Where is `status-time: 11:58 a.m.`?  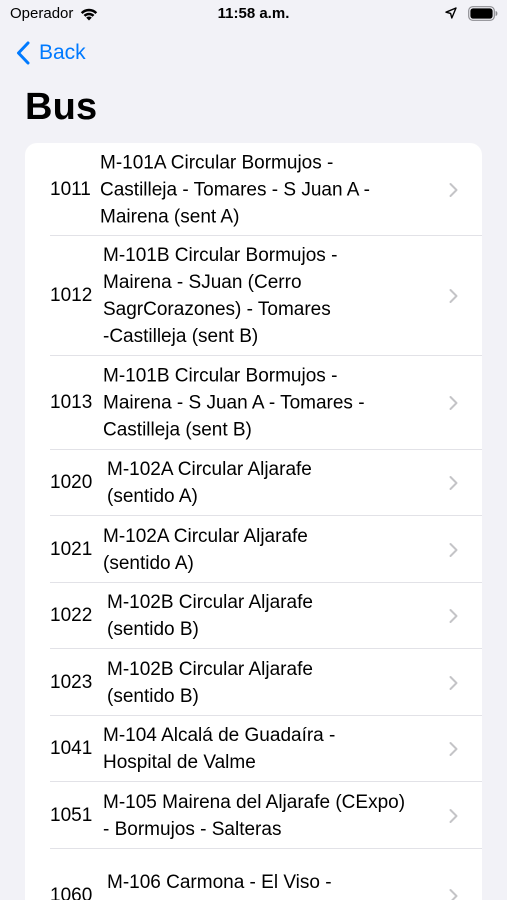 status-time: 11:58 a.m. is located at coordinates (253, 13).